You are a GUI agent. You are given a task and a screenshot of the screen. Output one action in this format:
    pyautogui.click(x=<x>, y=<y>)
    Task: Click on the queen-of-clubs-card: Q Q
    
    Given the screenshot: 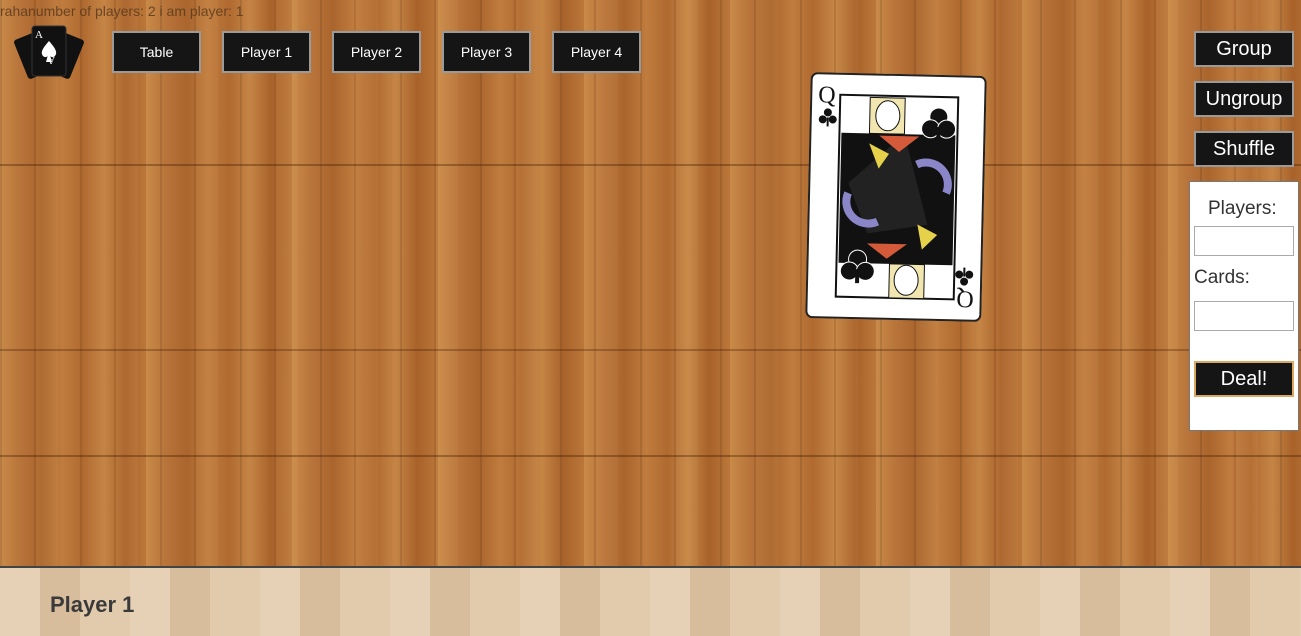 What is the action you would take?
    pyautogui.click(x=896, y=197)
    